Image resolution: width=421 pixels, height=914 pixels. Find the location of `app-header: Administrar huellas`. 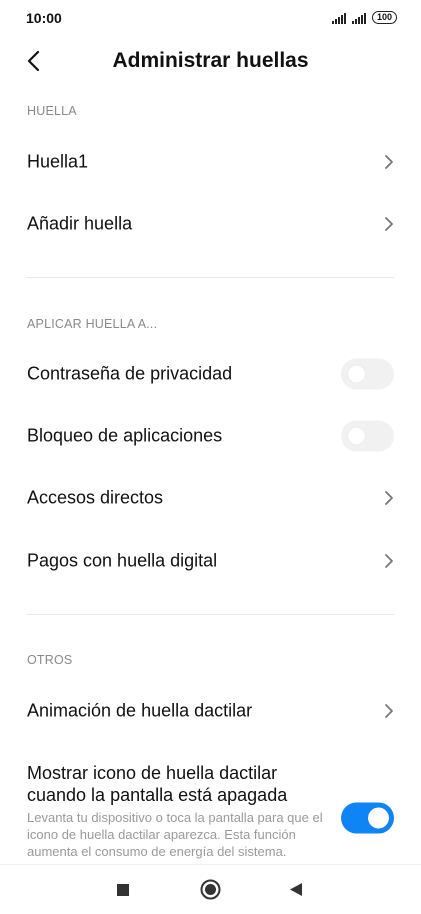

app-header: Administrar huellas is located at coordinates (210, 61).